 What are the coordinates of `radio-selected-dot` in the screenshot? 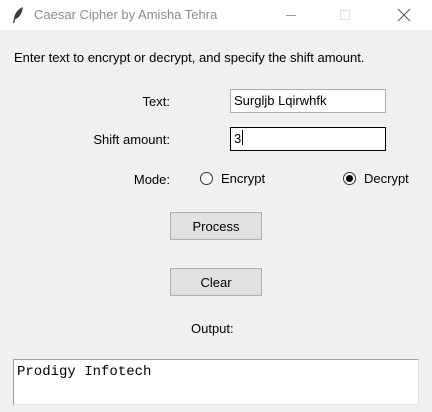 It's located at (349, 178).